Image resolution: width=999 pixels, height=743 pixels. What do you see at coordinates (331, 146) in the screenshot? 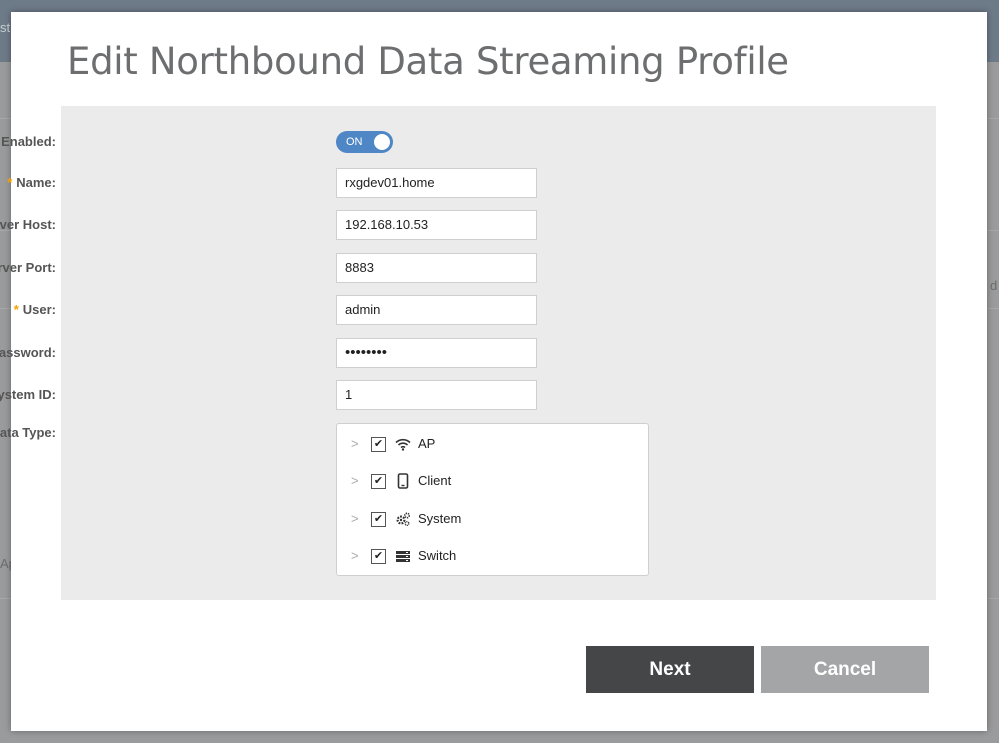
I see `enabled-row: Enabled: ON` at bounding box center [331, 146].